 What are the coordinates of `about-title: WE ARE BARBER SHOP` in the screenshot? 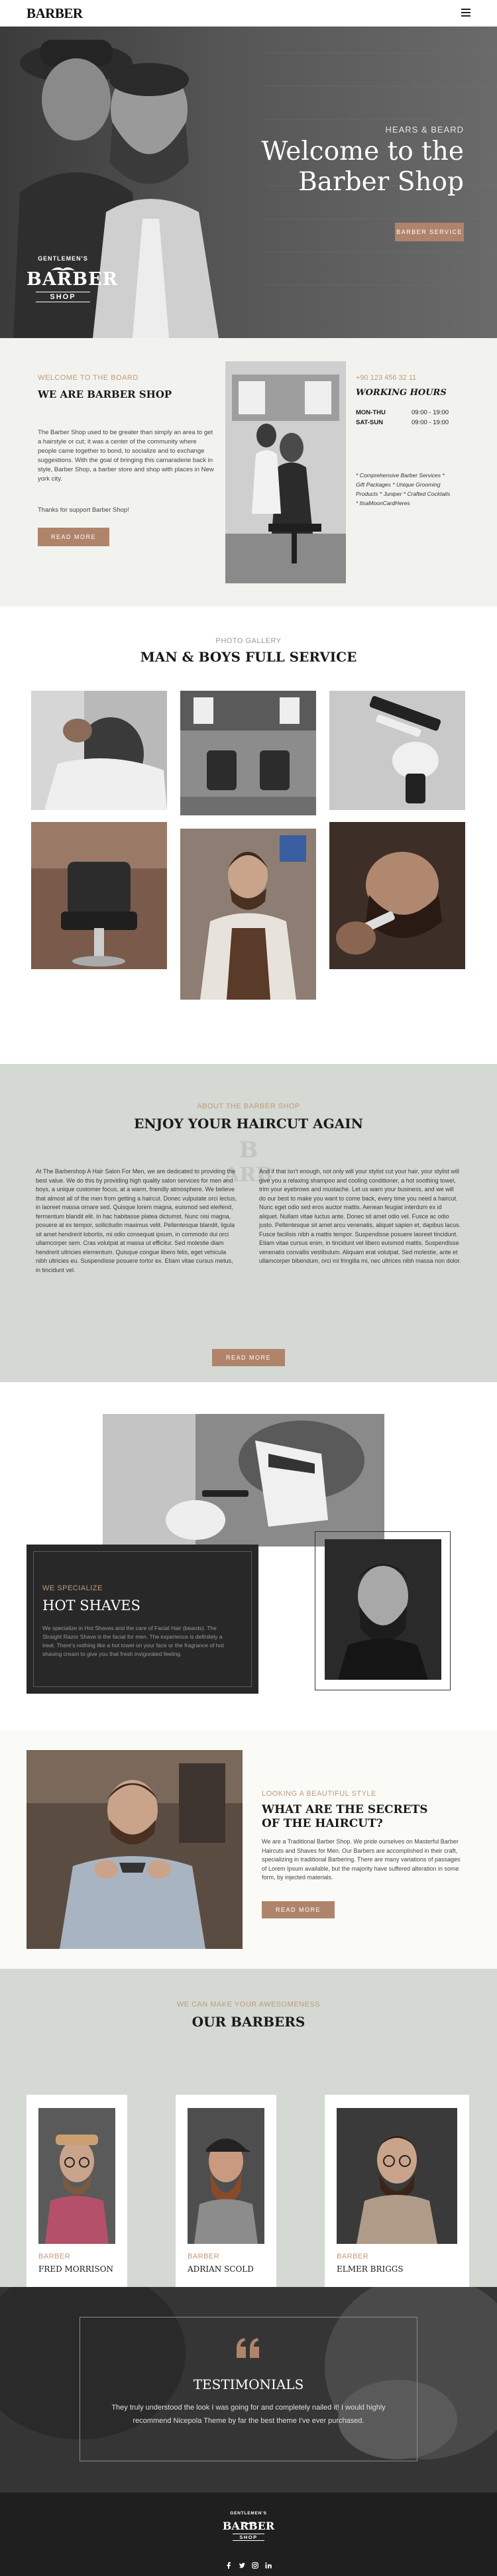 It's located at (105, 394).